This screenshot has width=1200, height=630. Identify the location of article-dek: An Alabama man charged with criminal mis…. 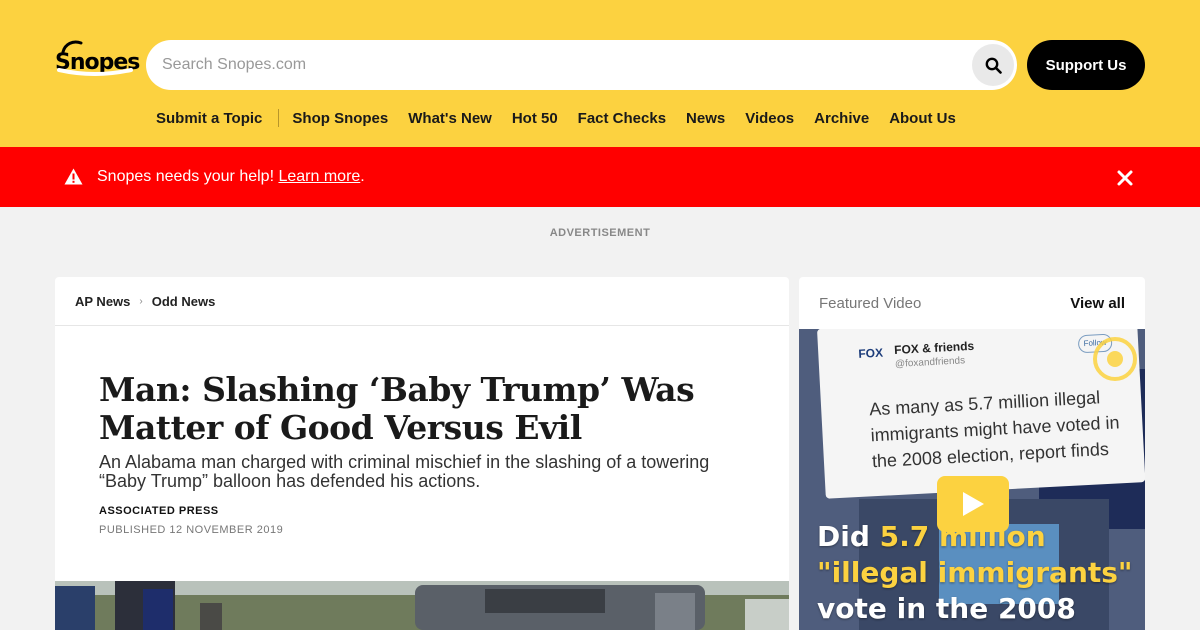
(404, 471).